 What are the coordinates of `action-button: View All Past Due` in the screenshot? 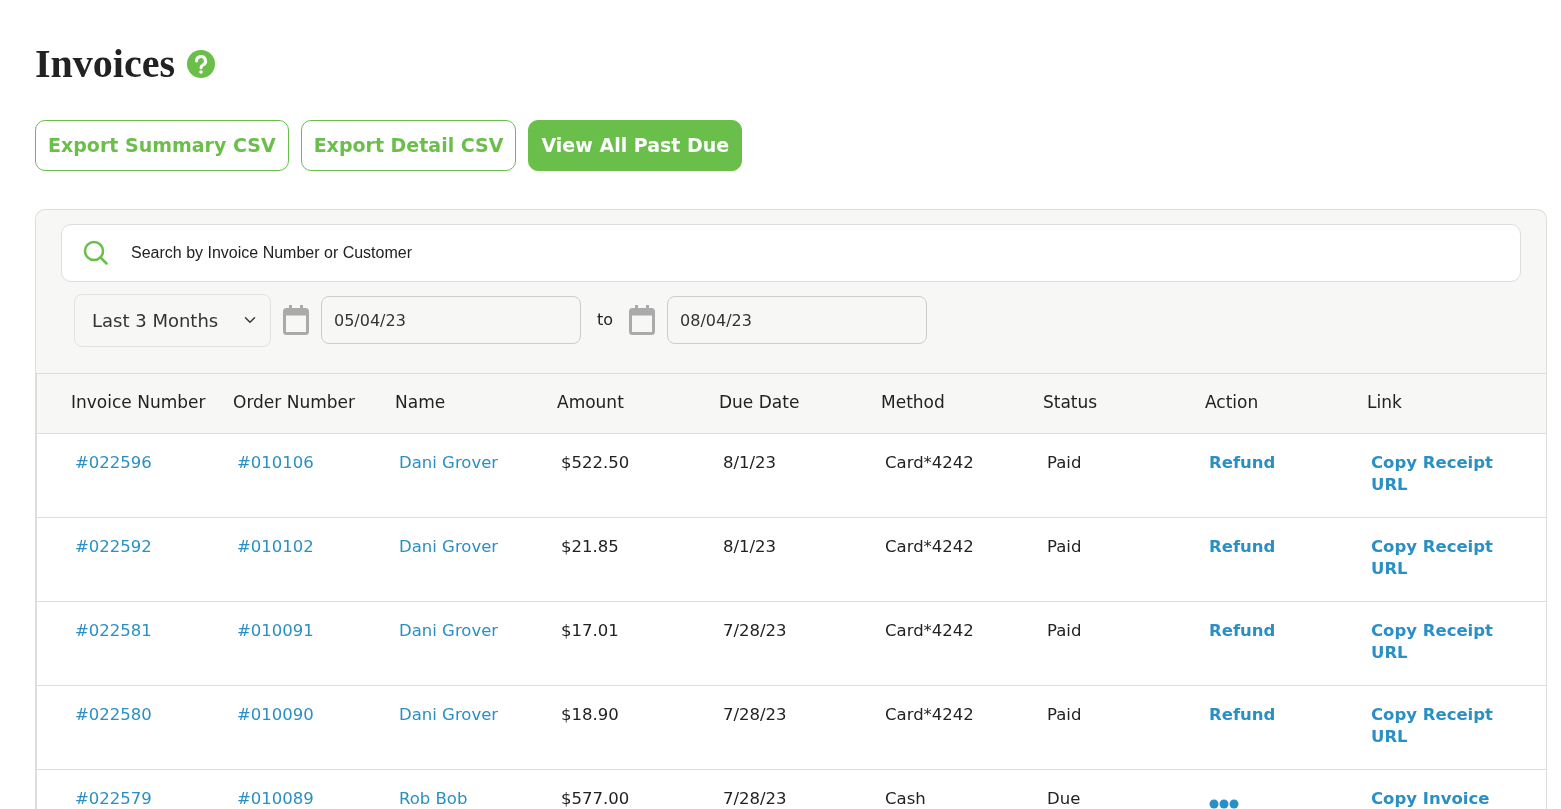 It's located at (635, 145).